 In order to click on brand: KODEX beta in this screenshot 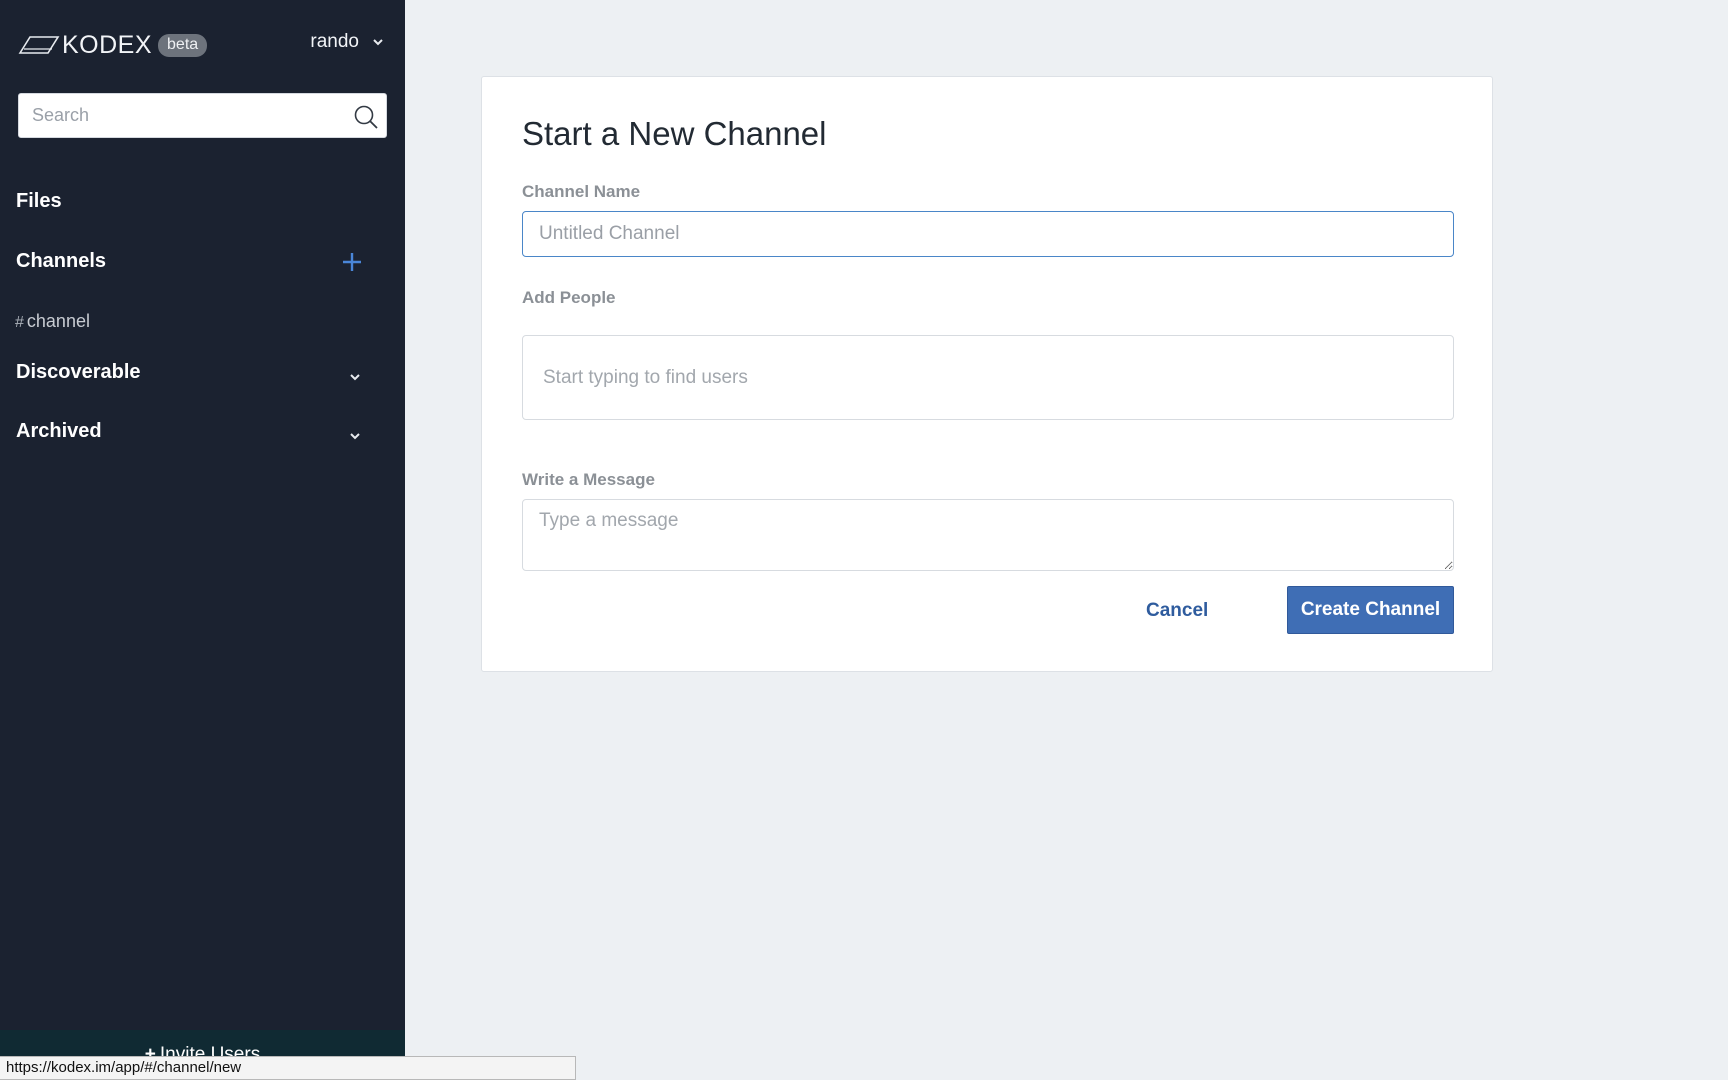, I will do `click(113, 45)`.